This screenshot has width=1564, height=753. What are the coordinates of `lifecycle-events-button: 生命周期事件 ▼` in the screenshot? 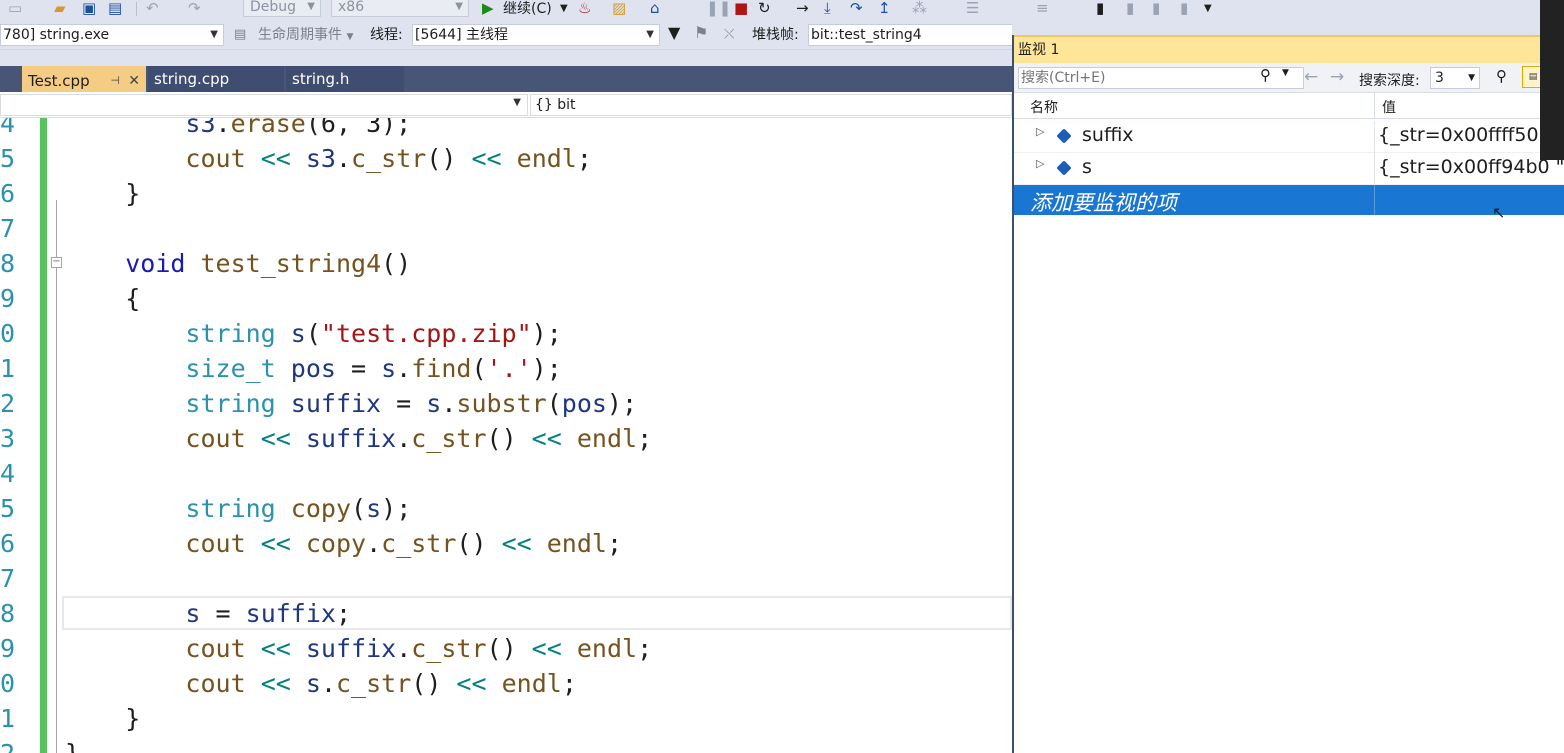 It's located at (305, 36).